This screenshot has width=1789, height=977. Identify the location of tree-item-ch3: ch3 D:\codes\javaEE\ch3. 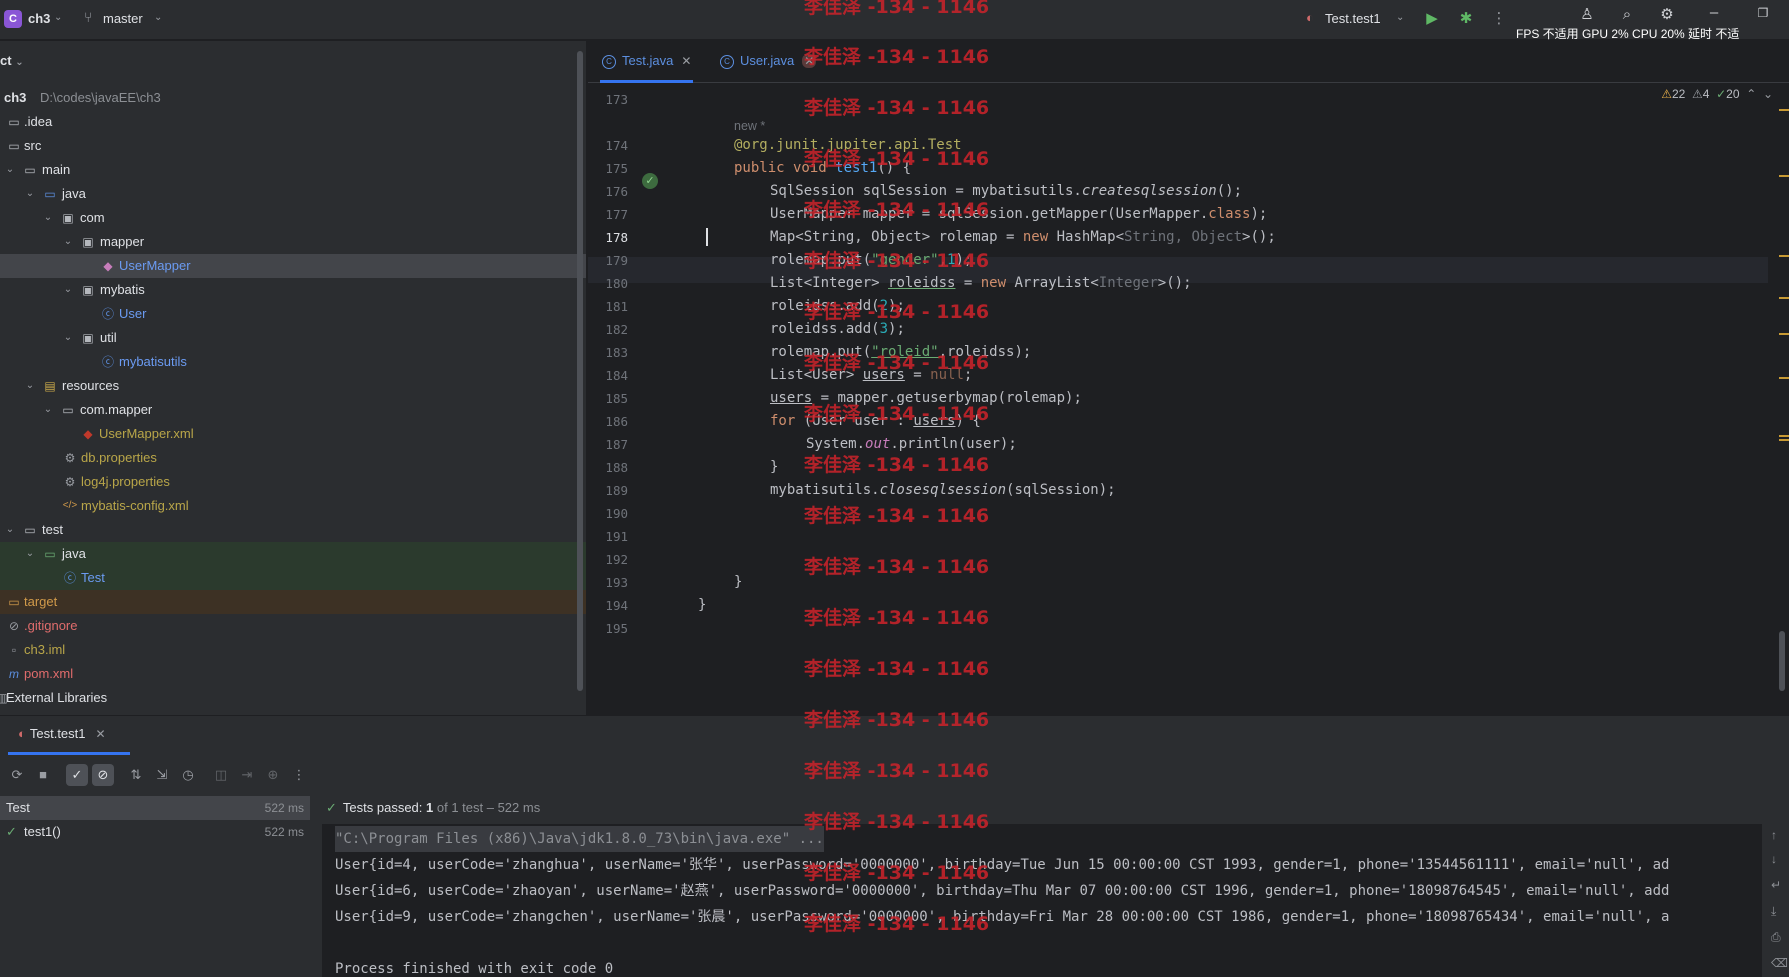
(293, 98).